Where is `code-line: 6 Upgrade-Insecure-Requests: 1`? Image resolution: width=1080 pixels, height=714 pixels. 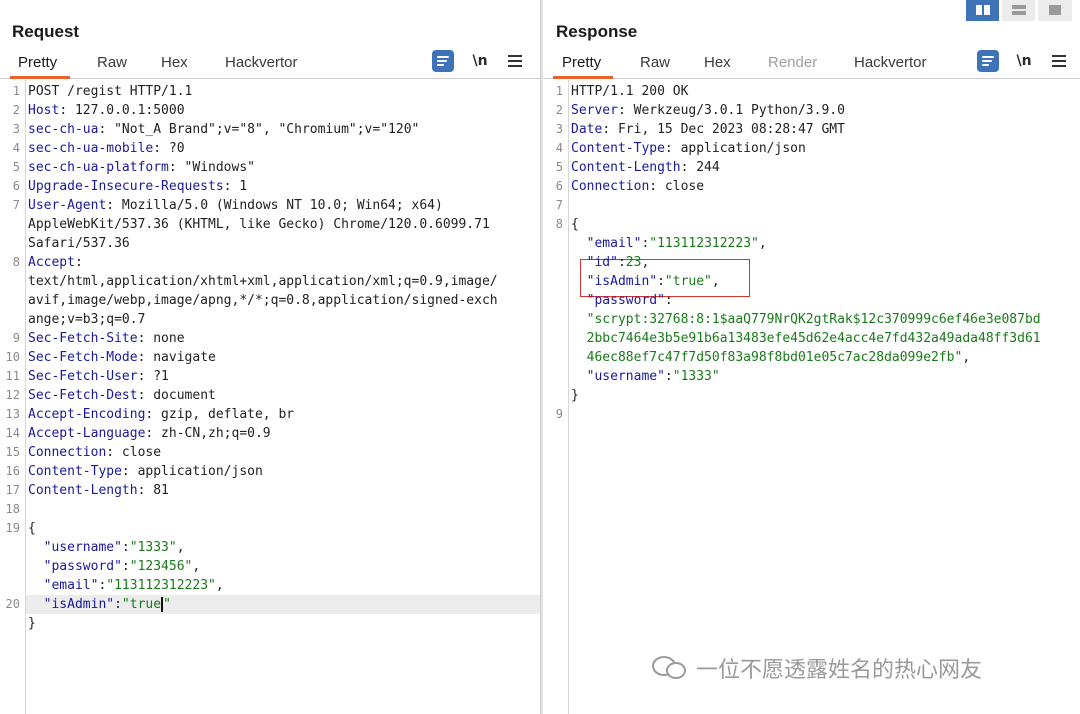
code-line: 6 Upgrade-Insecure-Requests: 1 is located at coordinates (270, 186).